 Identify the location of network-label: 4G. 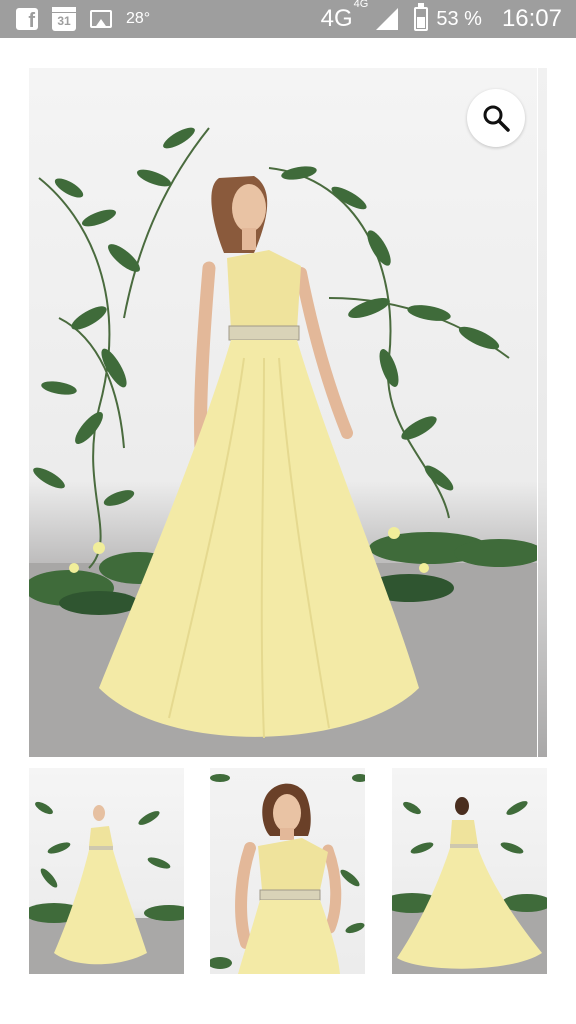
(336, 18).